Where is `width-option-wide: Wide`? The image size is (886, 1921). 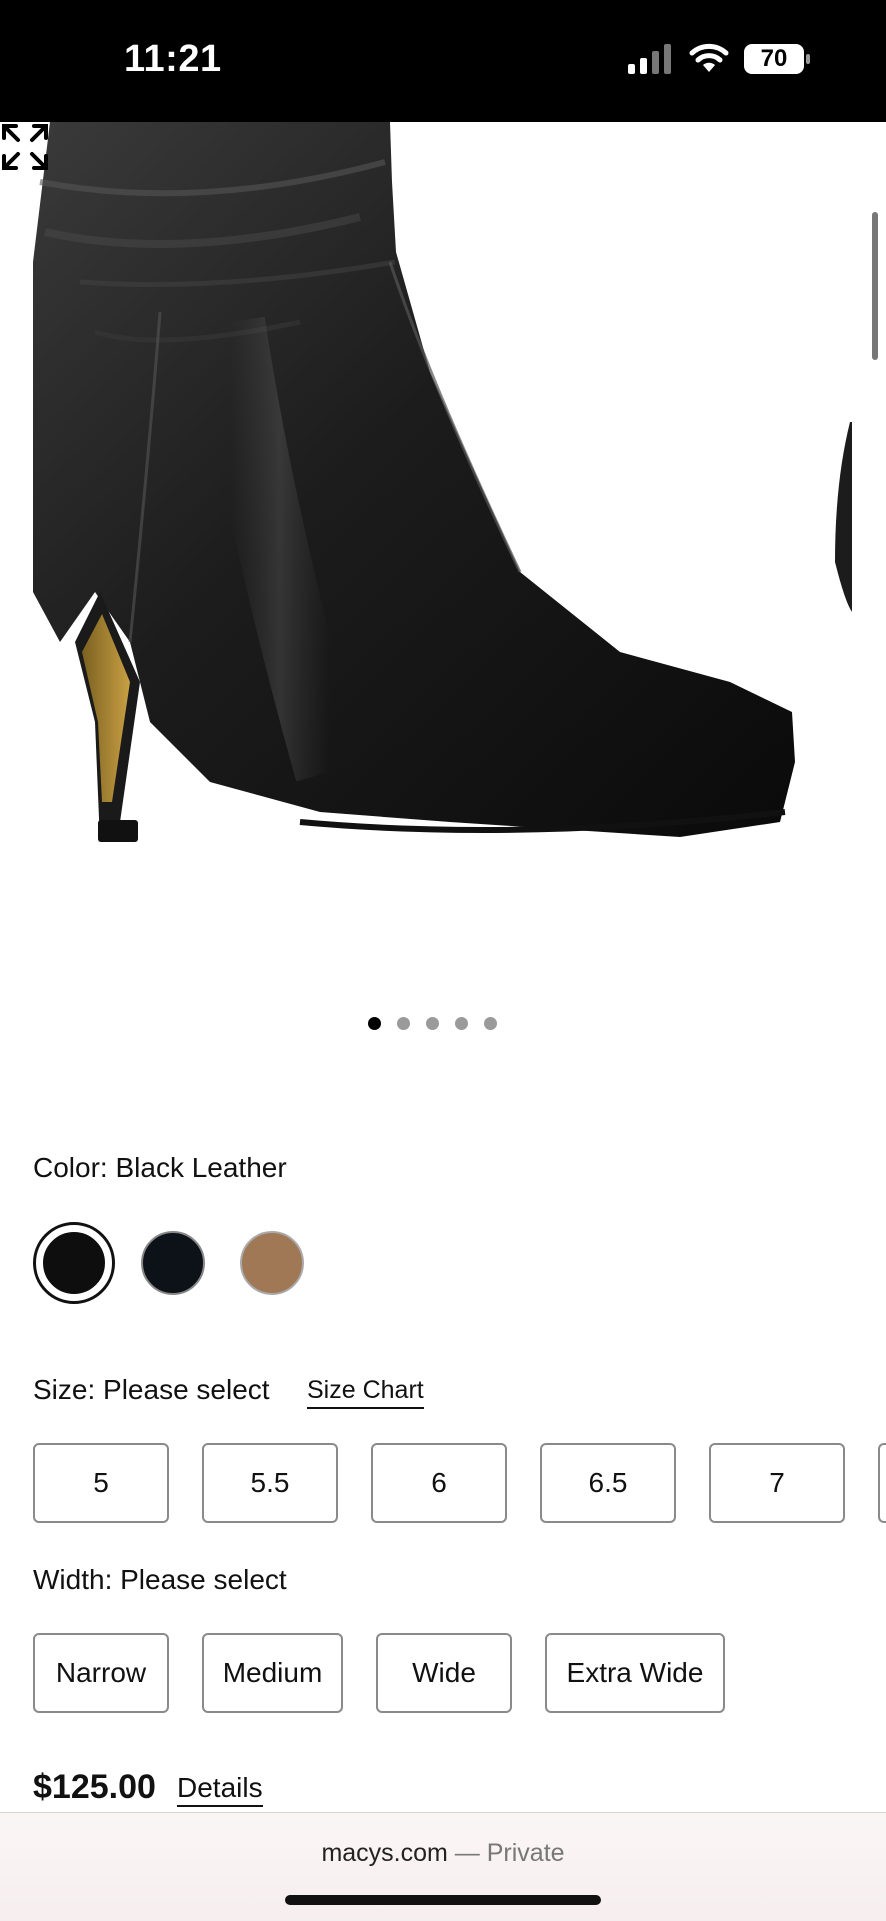
width-option-wide: Wide is located at coordinates (444, 1673).